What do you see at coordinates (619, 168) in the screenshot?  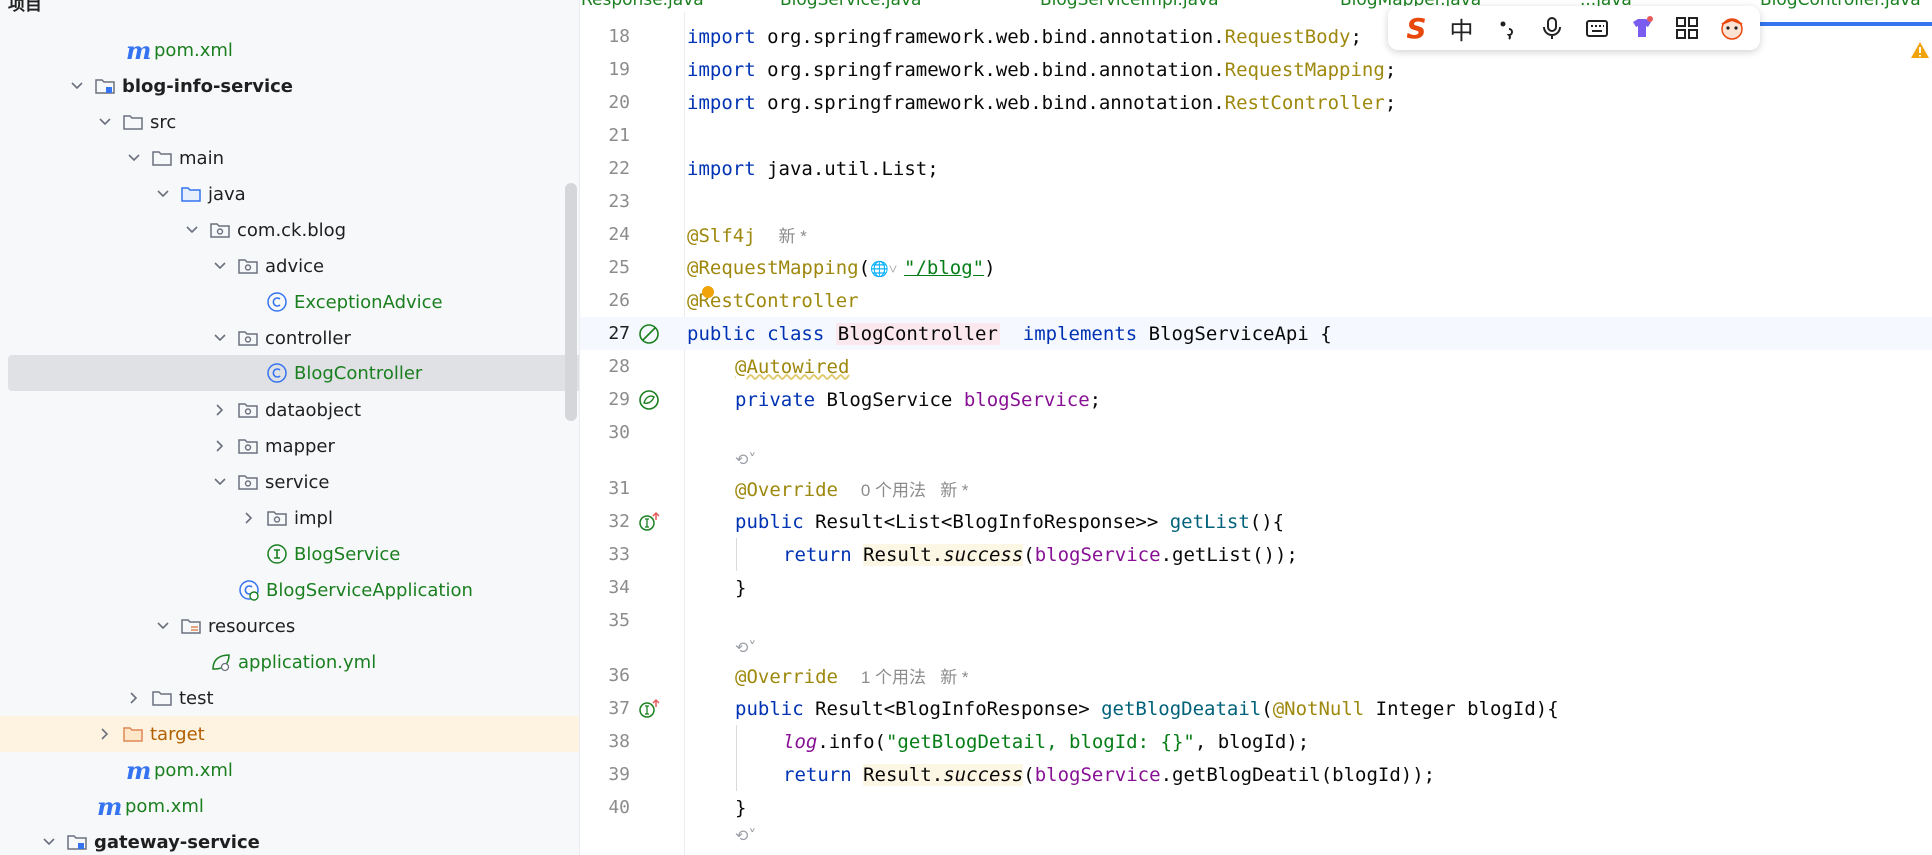 I see `line-number: 22` at bounding box center [619, 168].